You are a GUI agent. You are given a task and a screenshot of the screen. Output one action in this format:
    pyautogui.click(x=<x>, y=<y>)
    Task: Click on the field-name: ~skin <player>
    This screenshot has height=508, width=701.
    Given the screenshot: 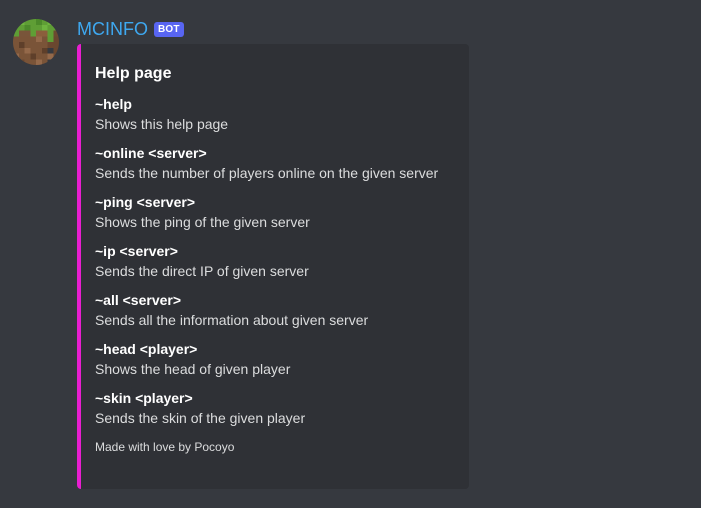 What is the action you would take?
    pyautogui.click(x=144, y=398)
    